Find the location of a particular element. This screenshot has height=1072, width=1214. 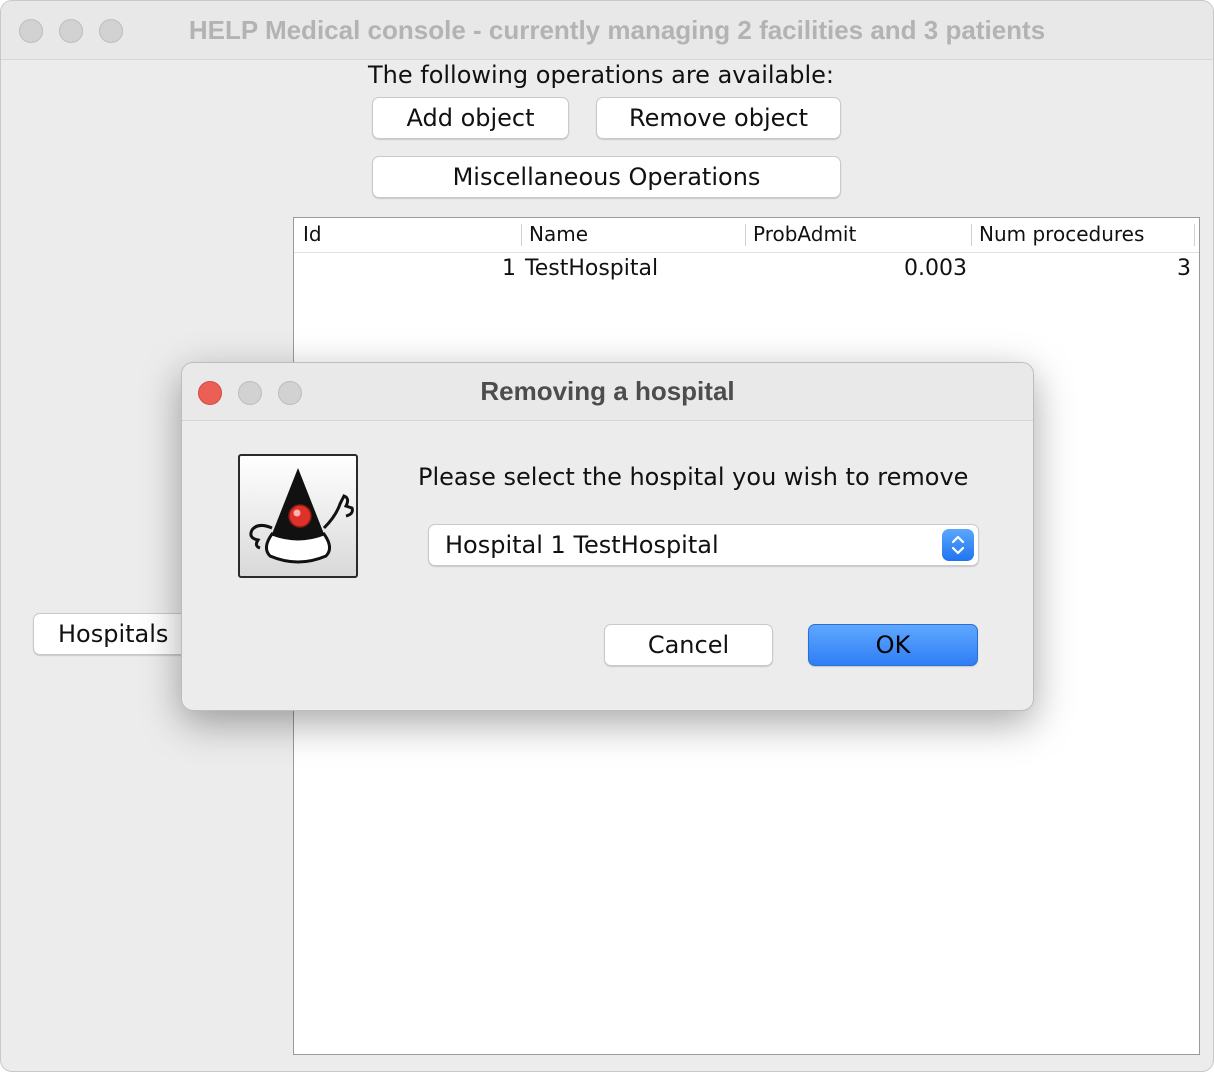

cell-num-procedures: 3 is located at coordinates (1184, 268).